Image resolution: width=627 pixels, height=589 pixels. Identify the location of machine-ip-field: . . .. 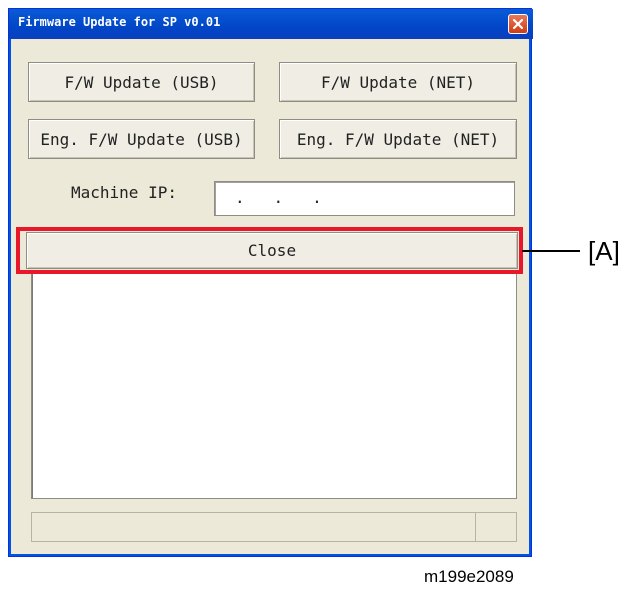
(364, 198).